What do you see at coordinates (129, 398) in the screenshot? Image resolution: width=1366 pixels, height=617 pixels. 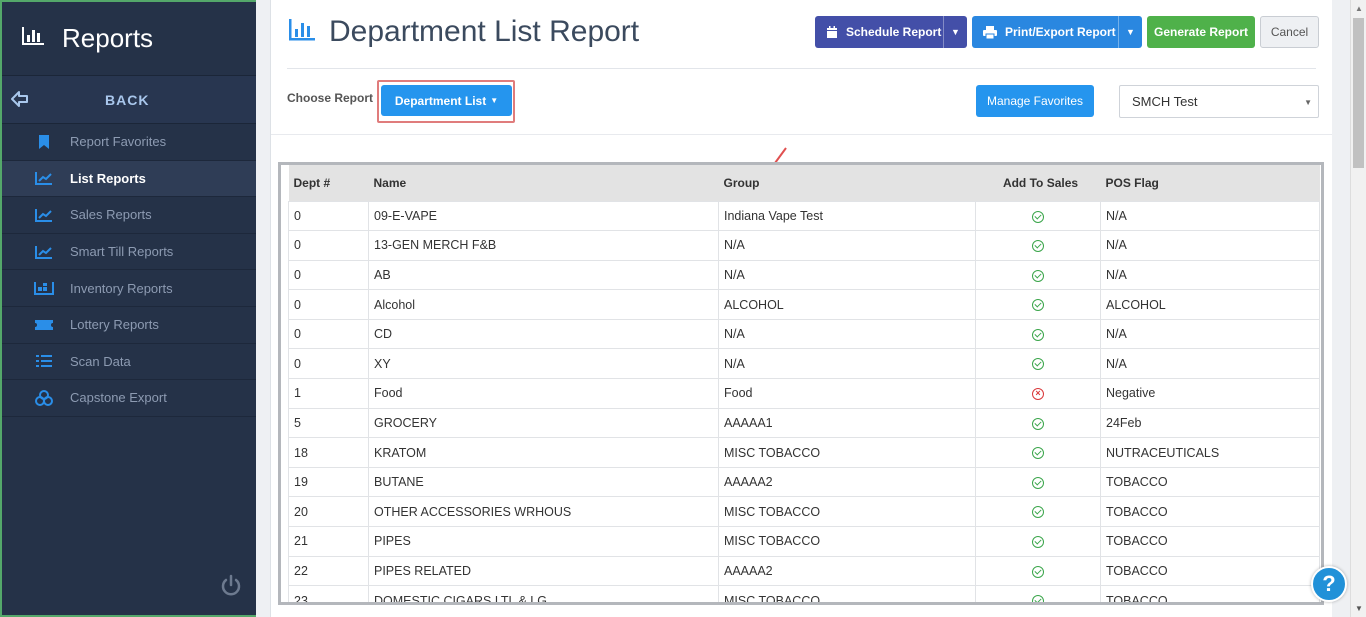 I see `sidebar-item-capstone-export: Capstone Export` at bounding box center [129, 398].